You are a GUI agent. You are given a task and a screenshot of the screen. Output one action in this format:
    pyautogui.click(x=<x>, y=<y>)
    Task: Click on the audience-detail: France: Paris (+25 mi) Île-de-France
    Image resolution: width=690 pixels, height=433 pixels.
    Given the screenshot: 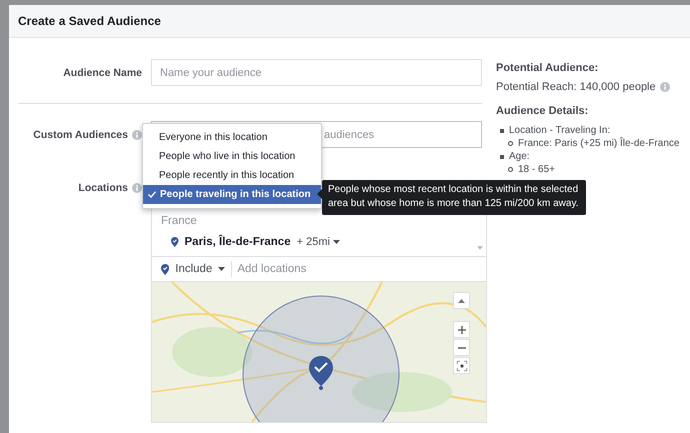 What is the action you would take?
    pyautogui.click(x=599, y=143)
    